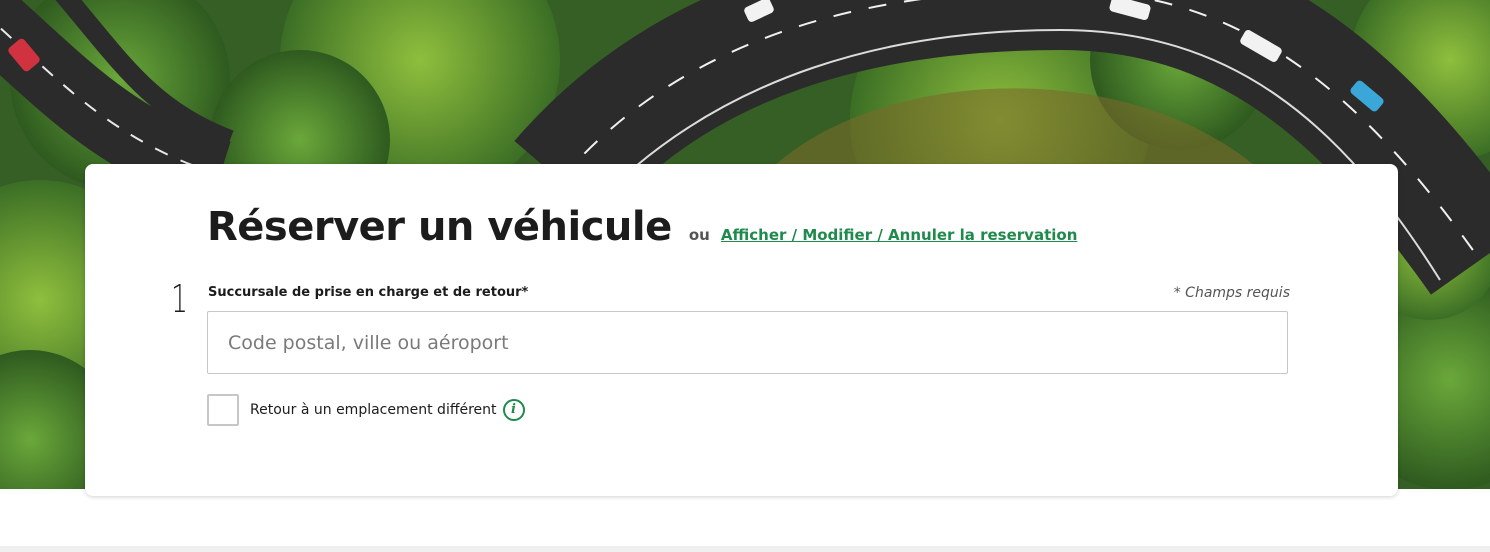  I want to click on step-number: 1, so click(179, 299).